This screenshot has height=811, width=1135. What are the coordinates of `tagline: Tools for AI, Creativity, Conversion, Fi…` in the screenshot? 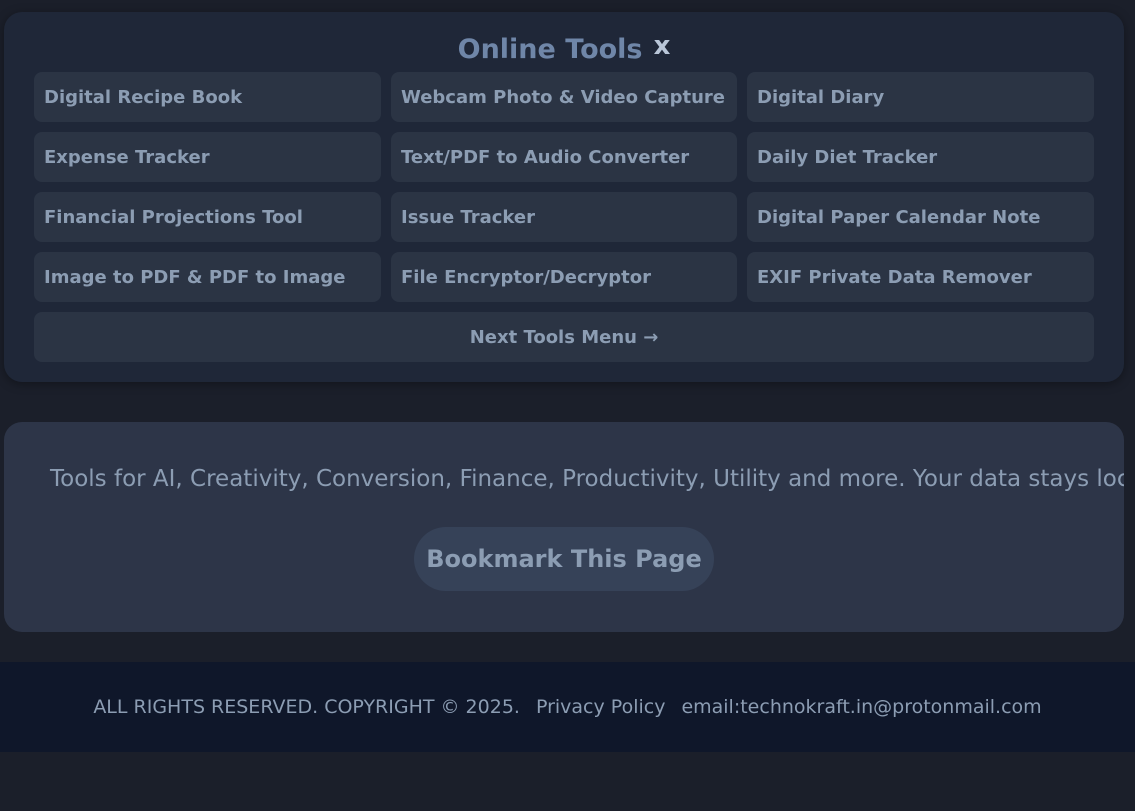 It's located at (587, 479).